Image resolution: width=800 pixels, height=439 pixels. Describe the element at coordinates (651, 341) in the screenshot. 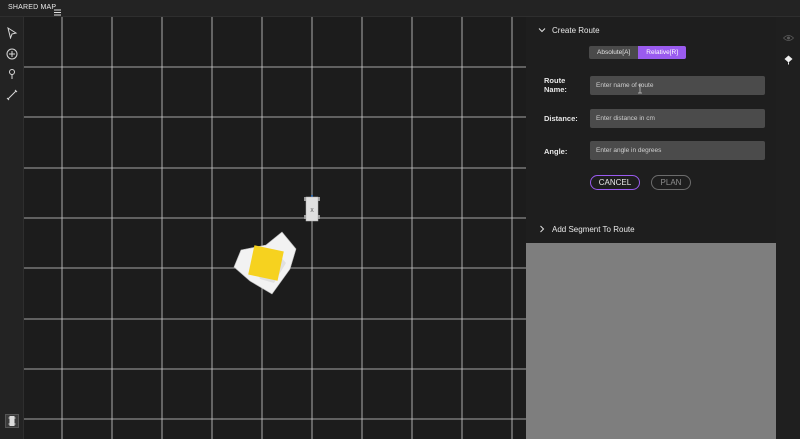

I see `segment-content-area` at that location.